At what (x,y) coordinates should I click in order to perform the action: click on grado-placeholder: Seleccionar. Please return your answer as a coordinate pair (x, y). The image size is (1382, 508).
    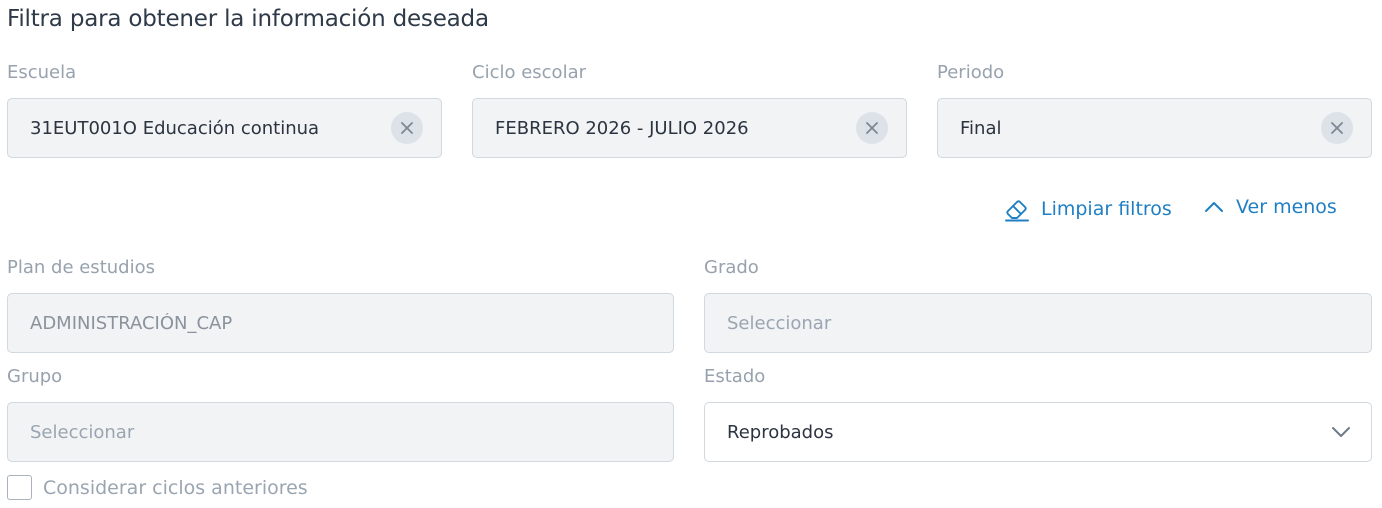
    Looking at the image, I should click on (779, 323).